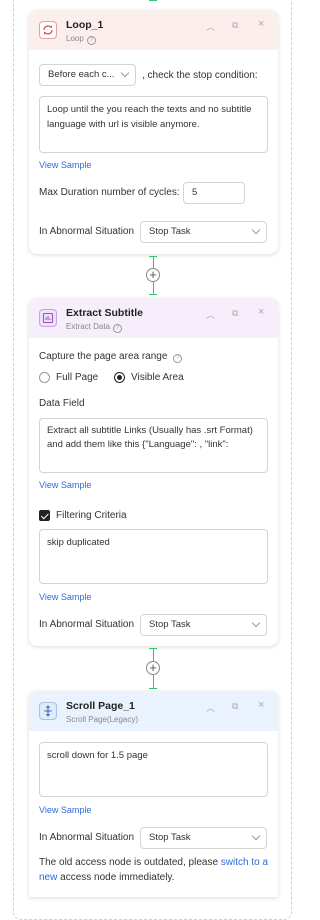 The height and width of the screenshot is (920, 320). I want to click on max-cycles-input: 5, so click(214, 193).